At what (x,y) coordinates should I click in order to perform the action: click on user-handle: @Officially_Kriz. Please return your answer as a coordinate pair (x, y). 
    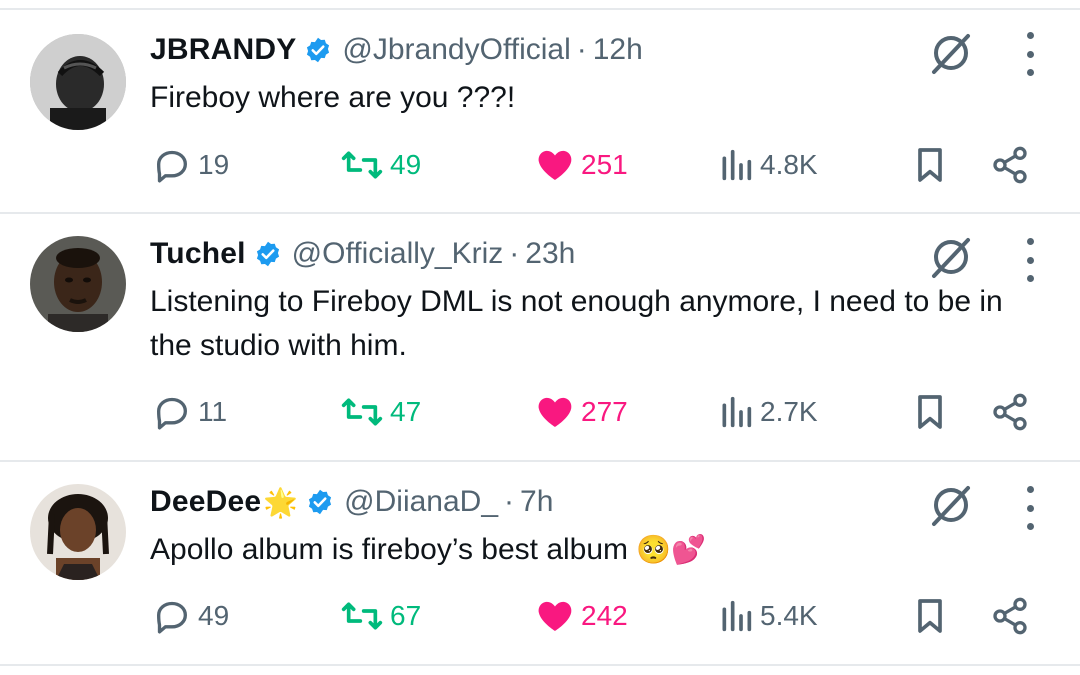
    Looking at the image, I should click on (398, 254).